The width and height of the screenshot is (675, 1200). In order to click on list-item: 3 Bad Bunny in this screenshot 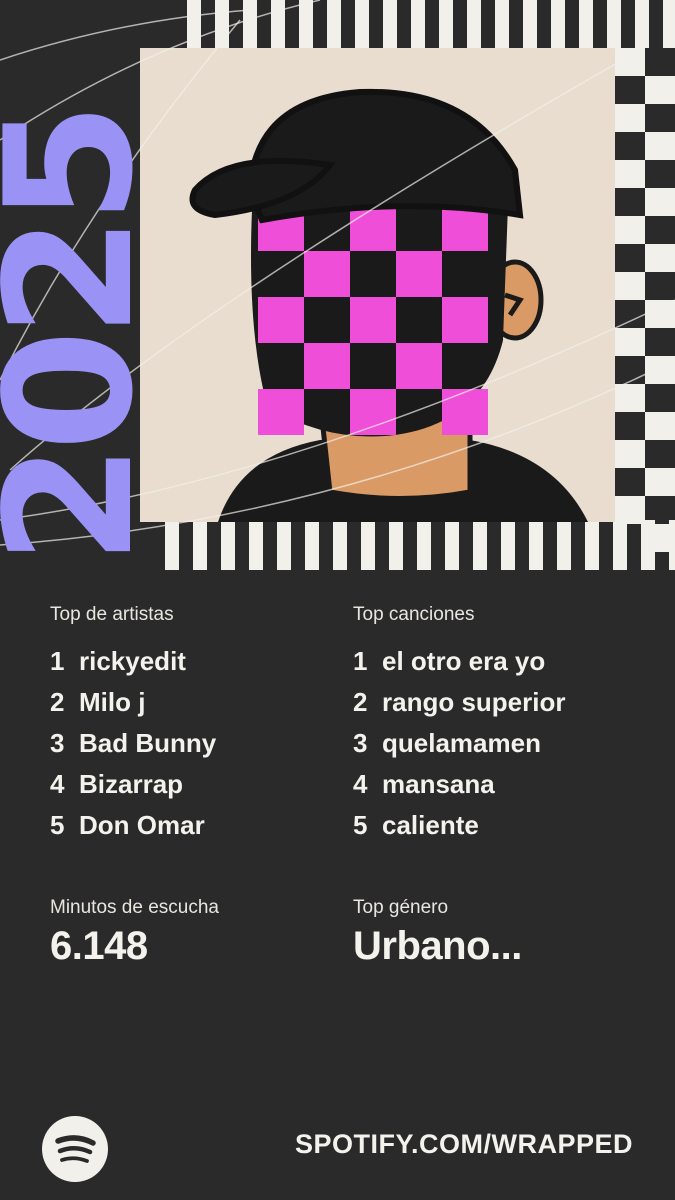, I will do `click(200, 743)`.